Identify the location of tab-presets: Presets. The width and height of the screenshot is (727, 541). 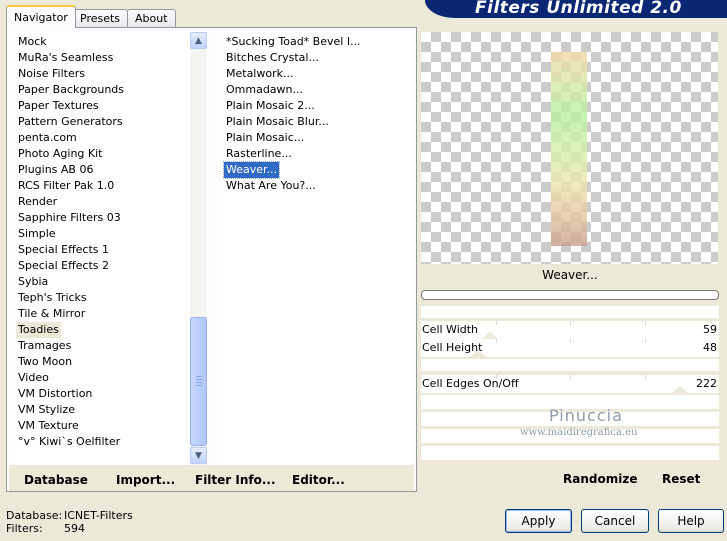
(100, 18).